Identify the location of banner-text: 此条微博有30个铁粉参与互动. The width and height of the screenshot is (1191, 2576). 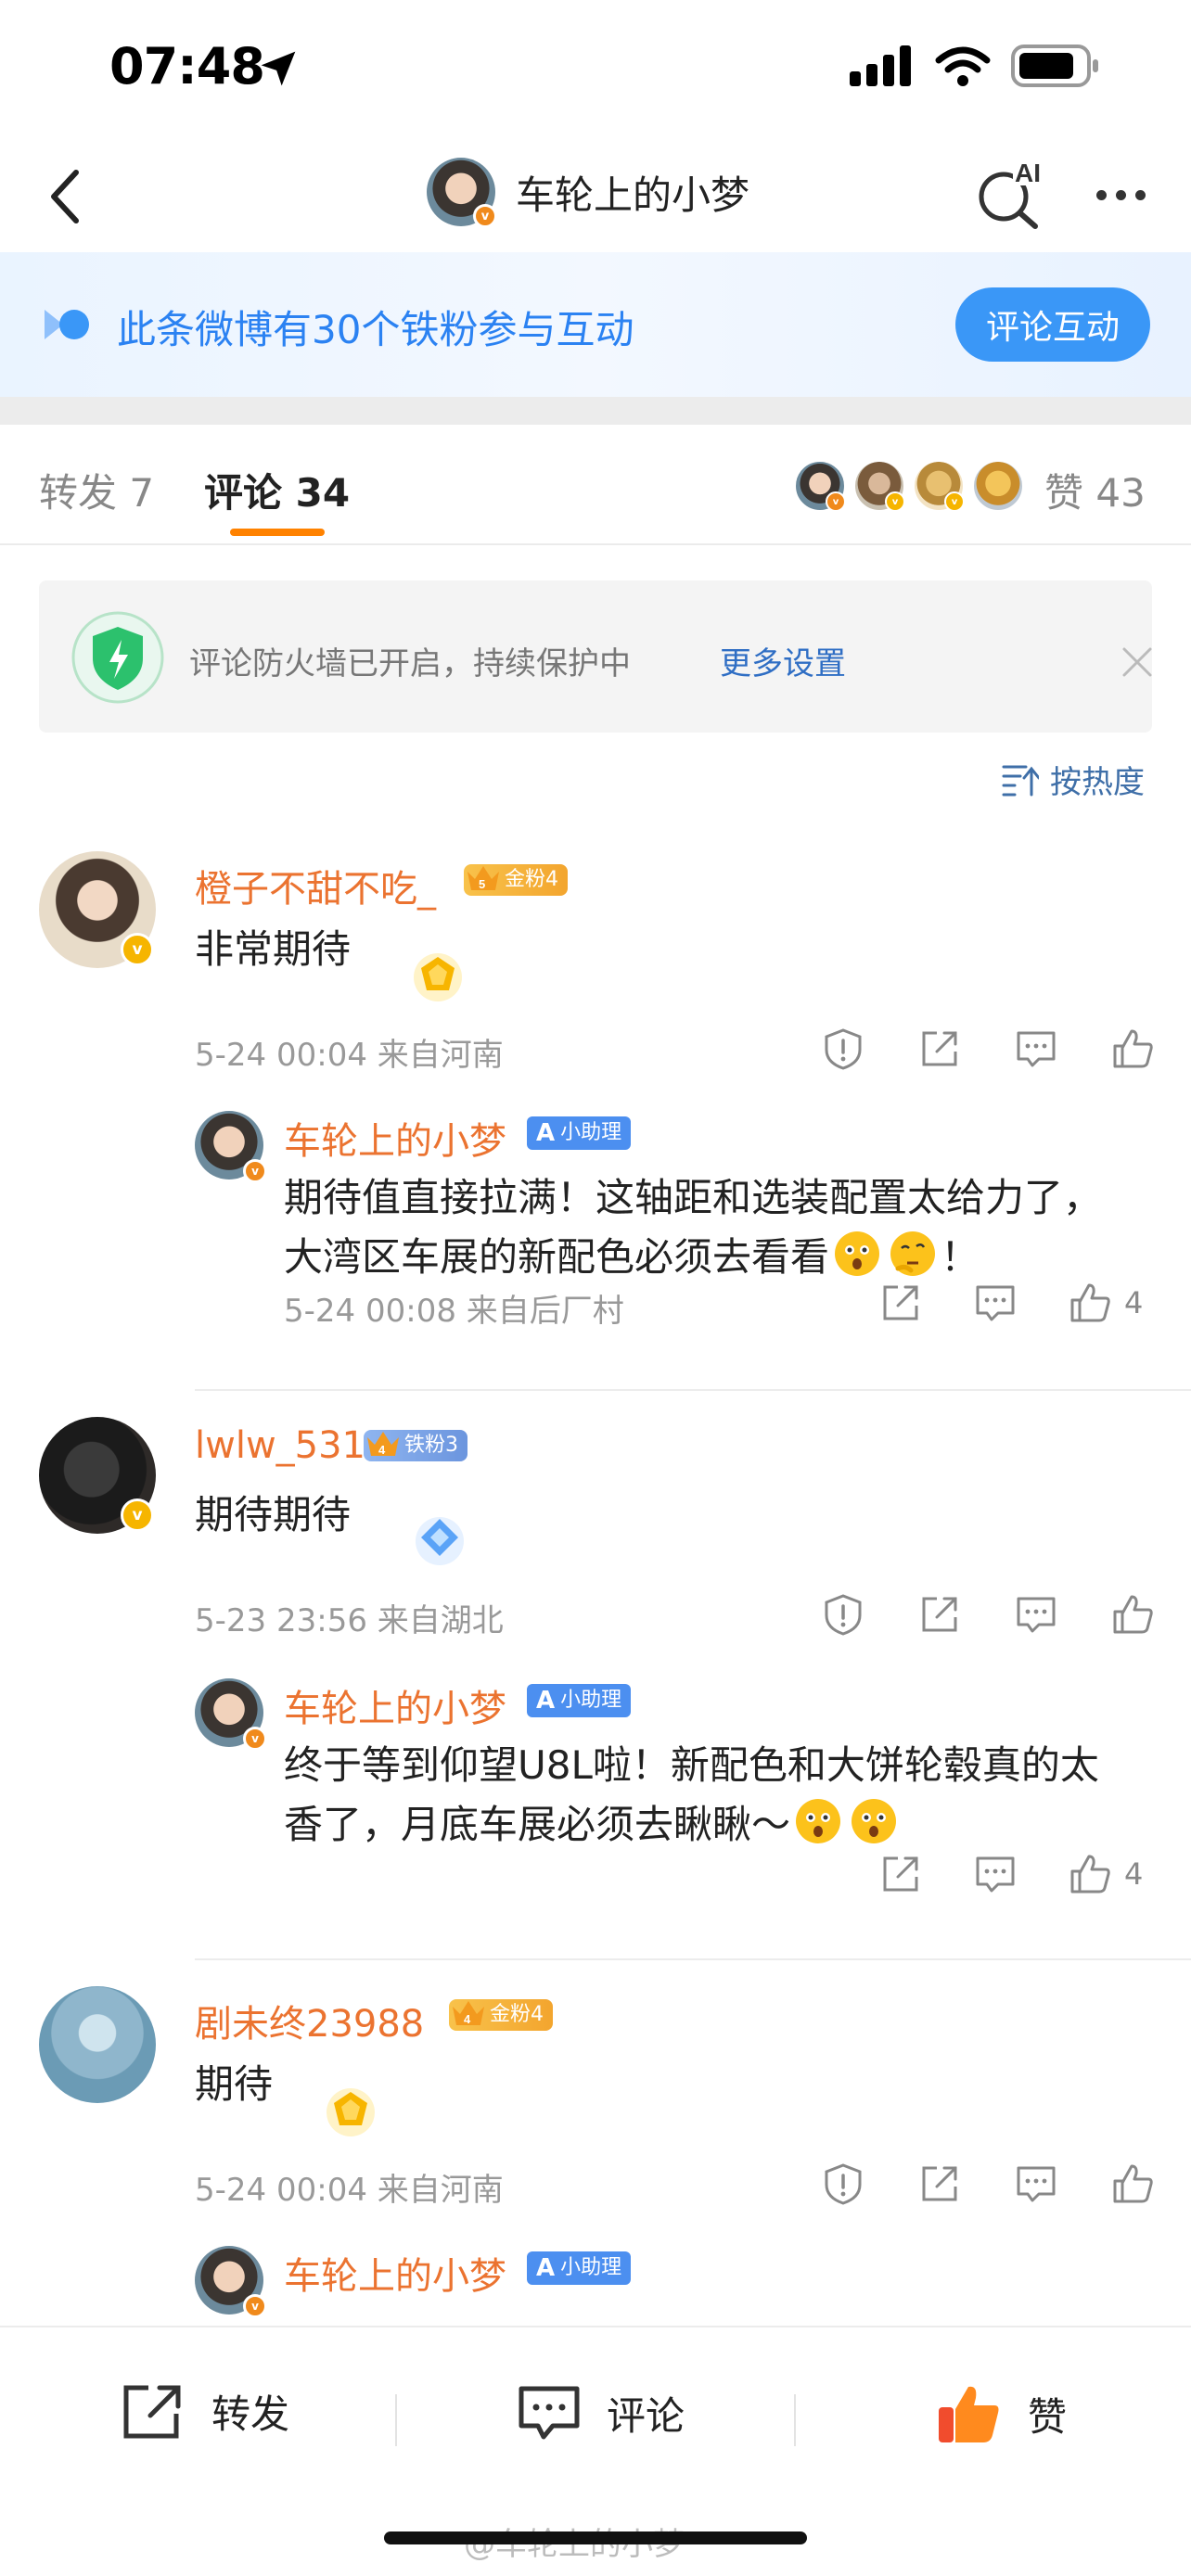
(375, 329).